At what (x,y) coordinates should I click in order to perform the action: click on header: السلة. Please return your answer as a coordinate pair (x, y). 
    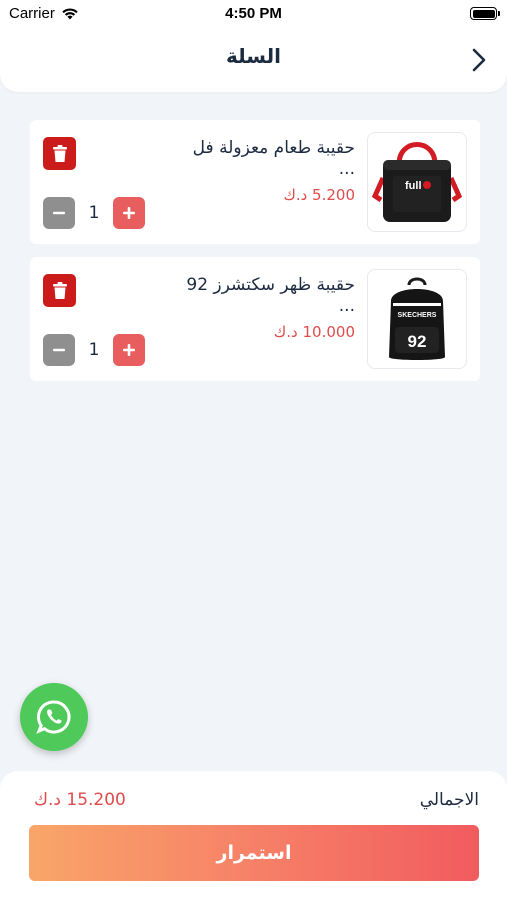
    Looking at the image, I should click on (253, 61).